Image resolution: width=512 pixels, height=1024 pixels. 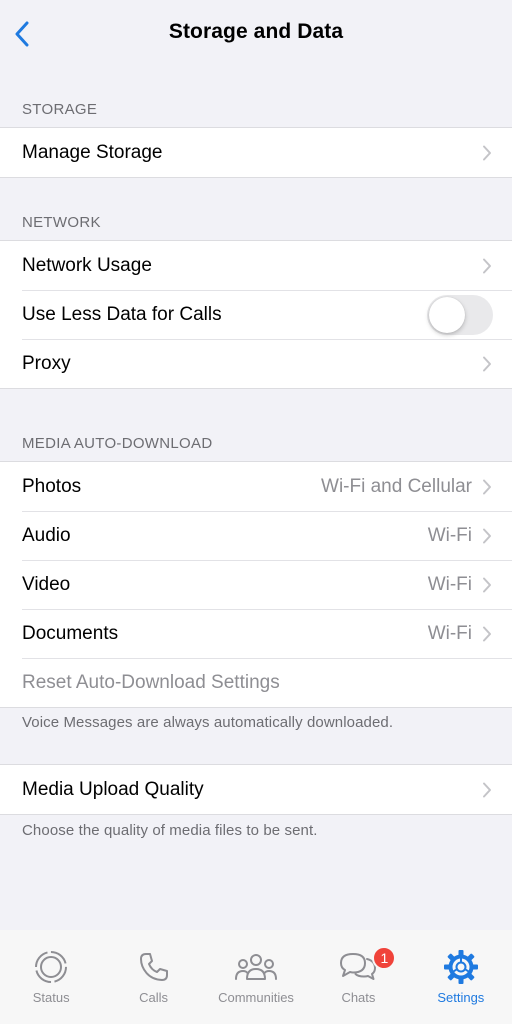 What do you see at coordinates (256, 363) in the screenshot?
I see `proxy-row: Proxy` at bounding box center [256, 363].